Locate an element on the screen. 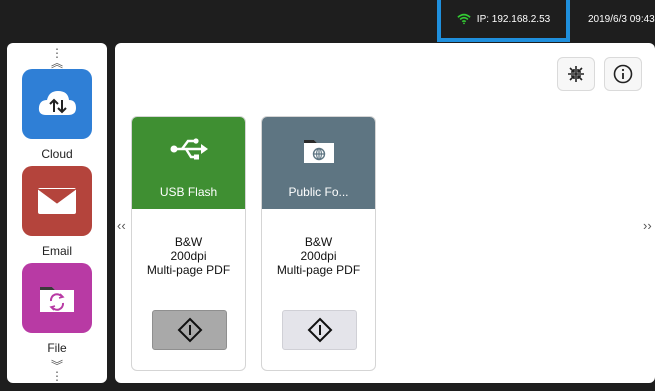  sidebar-item-file: File is located at coordinates (57, 309).